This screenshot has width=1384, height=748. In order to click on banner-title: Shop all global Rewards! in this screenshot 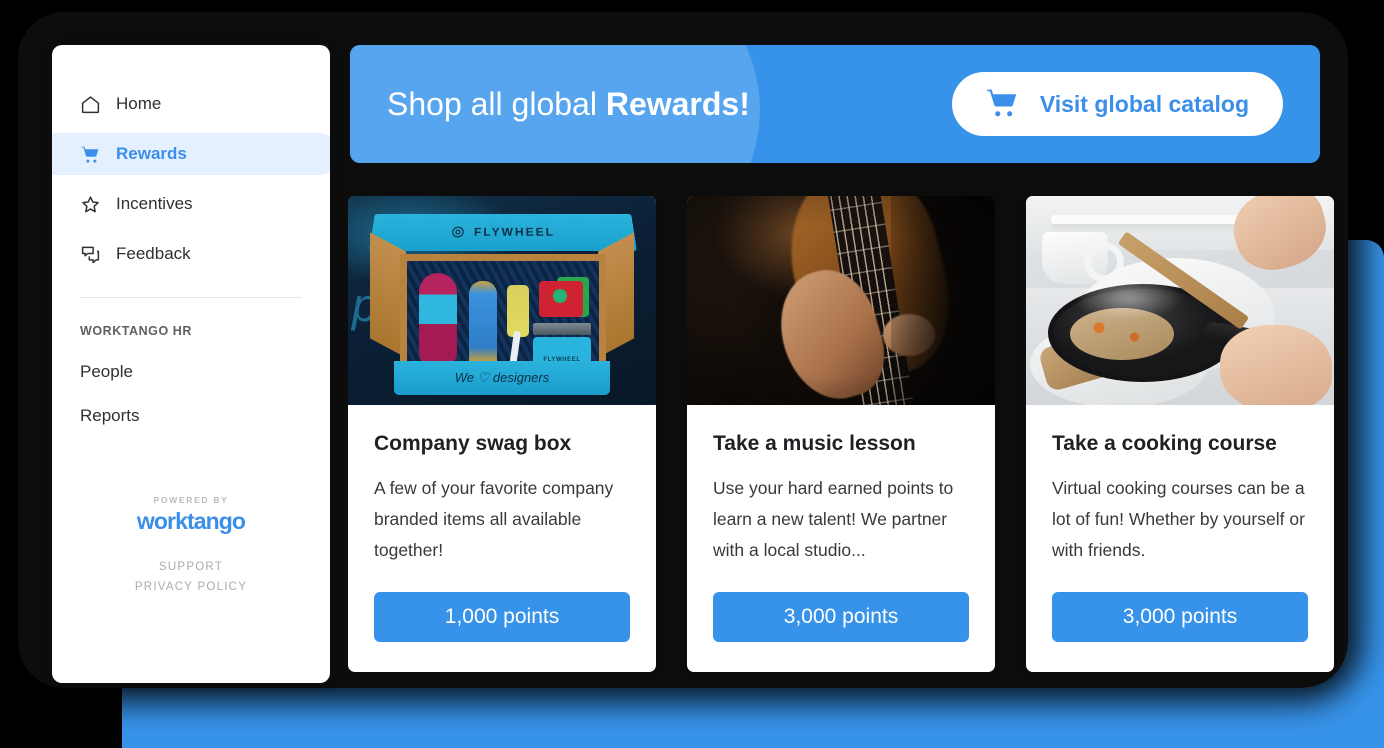, I will do `click(568, 104)`.